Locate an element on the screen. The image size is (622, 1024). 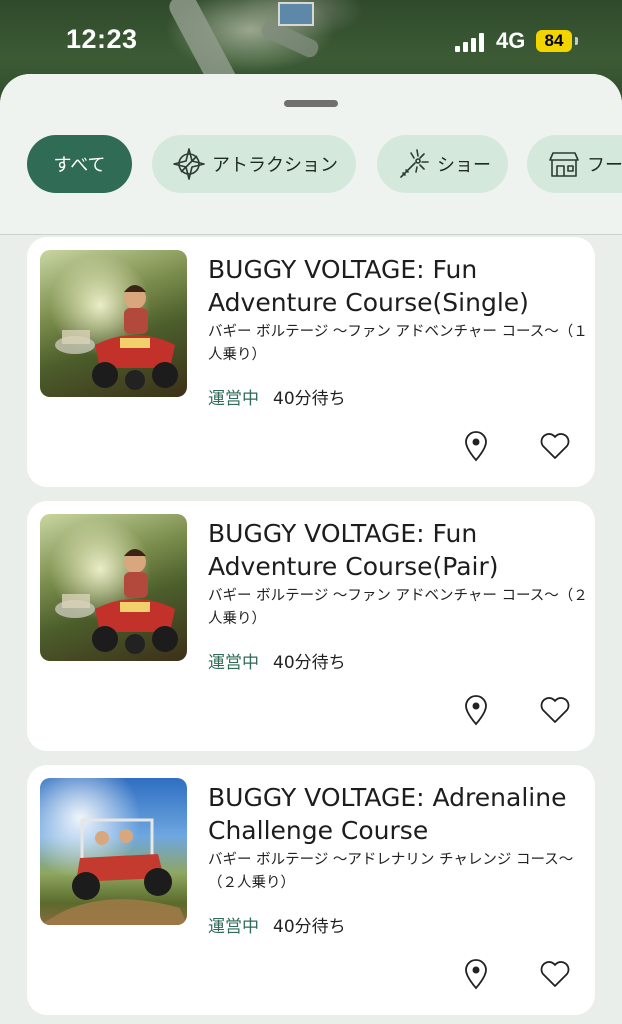
chip-attractions: アトラクション is located at coordinates (254, 164).